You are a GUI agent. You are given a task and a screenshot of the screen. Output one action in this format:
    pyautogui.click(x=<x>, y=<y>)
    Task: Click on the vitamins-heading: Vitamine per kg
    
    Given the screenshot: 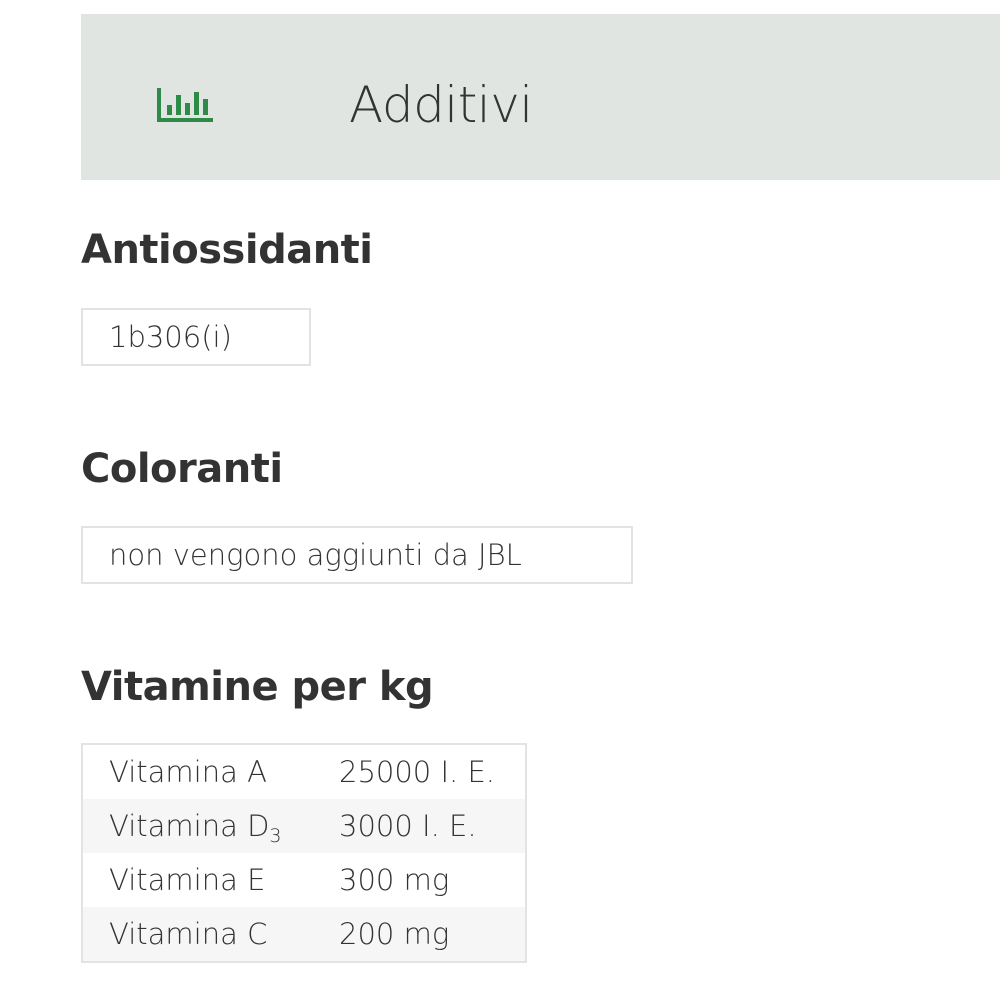 What is the action you would take?
    pyautogui.click(x=257, y=687)
    